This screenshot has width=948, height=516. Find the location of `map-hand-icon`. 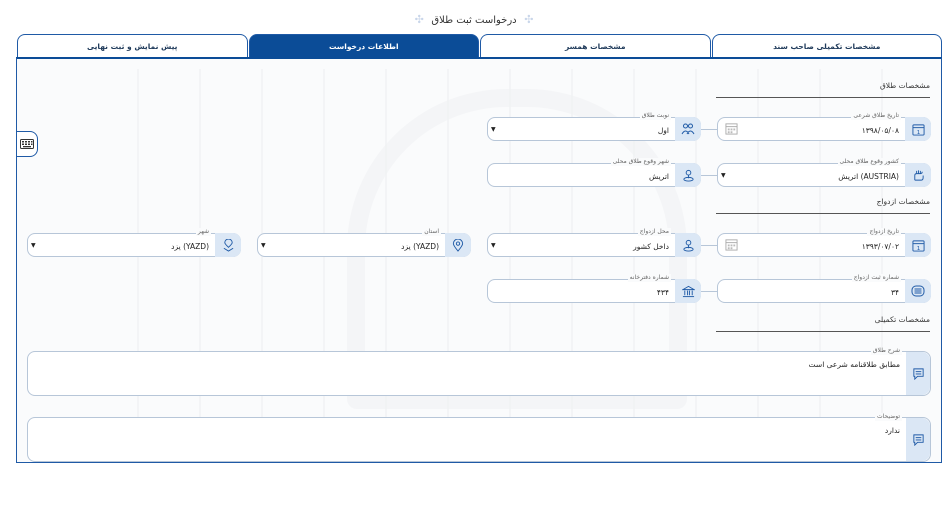

map-hand-icon is located at coordinates (918, 175).